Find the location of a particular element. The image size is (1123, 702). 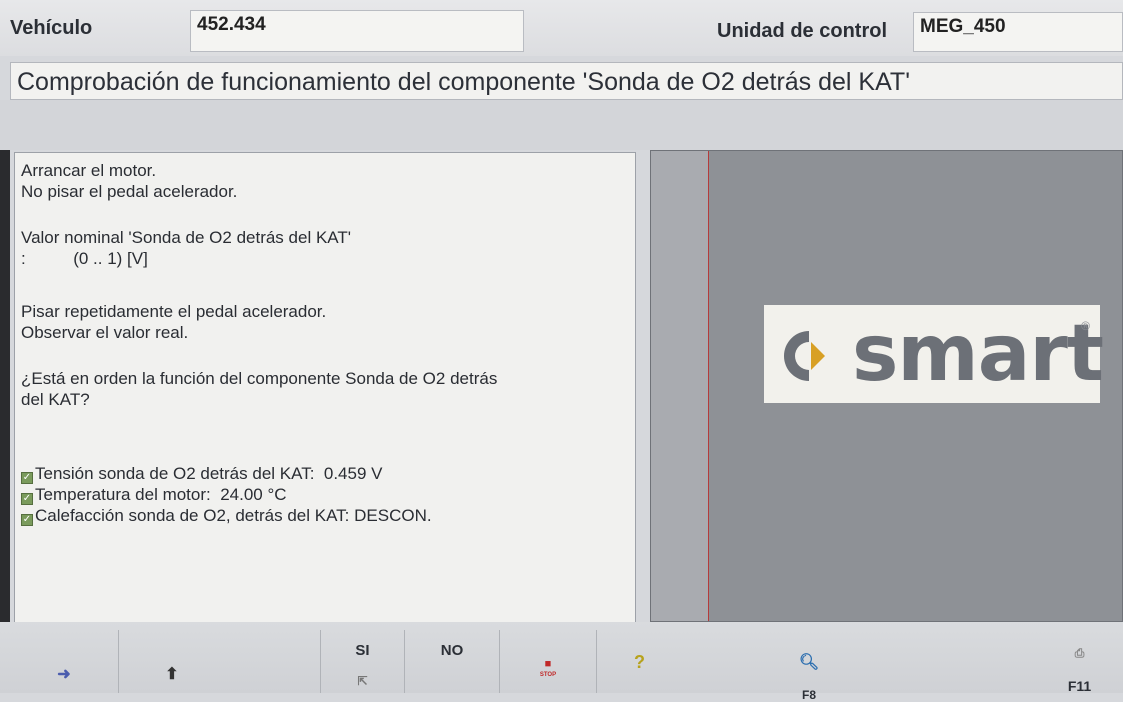

print-icon: ⎙ is located at coordinates (1079, 653).